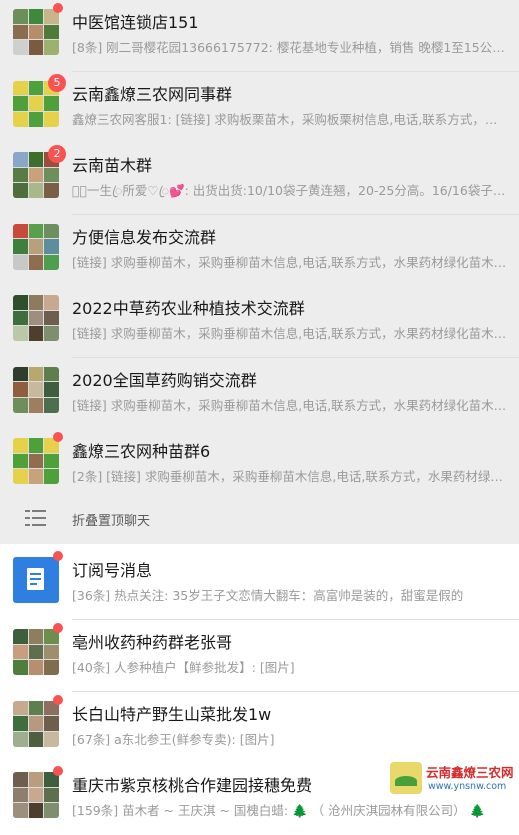  I want to click on chat-title: 云南苗木群, so click(112, 165).